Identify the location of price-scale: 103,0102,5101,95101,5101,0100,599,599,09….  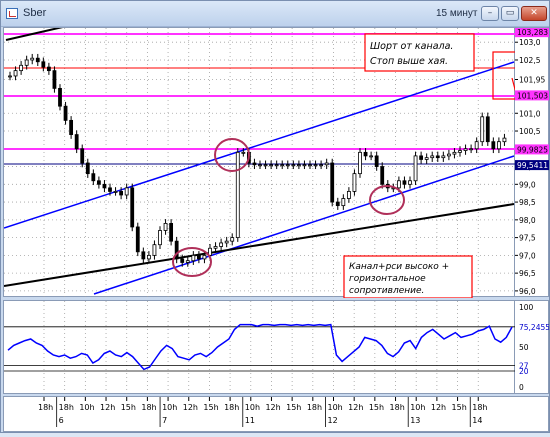
(532, 162).